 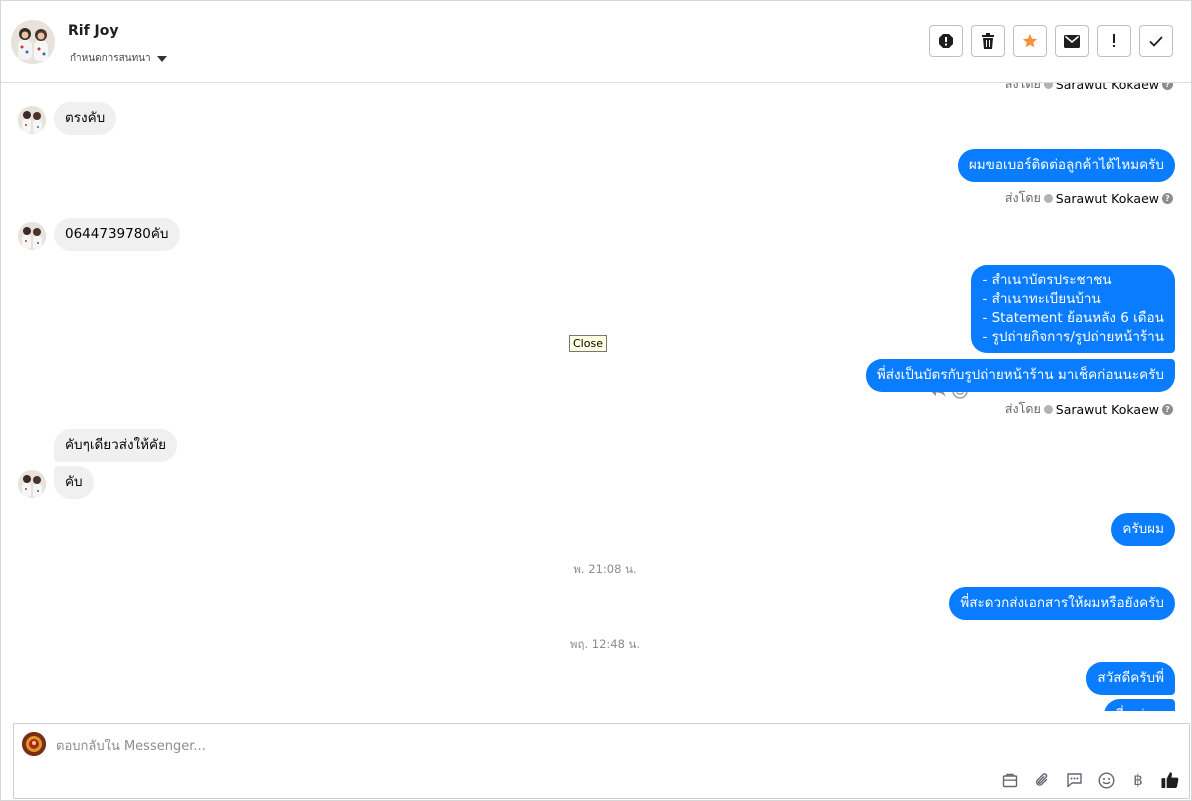 I want to click on reply-composer: ฿, so click(x=601, y=761).